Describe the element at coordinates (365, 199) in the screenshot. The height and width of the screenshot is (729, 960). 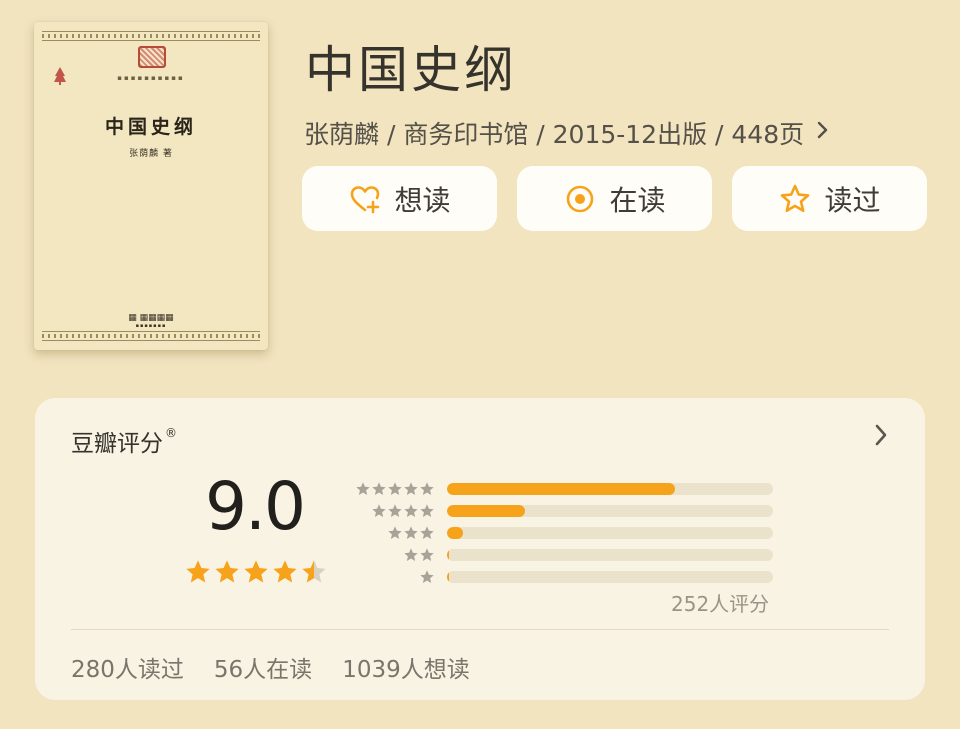
I see `heart-plus-icon` at that location.